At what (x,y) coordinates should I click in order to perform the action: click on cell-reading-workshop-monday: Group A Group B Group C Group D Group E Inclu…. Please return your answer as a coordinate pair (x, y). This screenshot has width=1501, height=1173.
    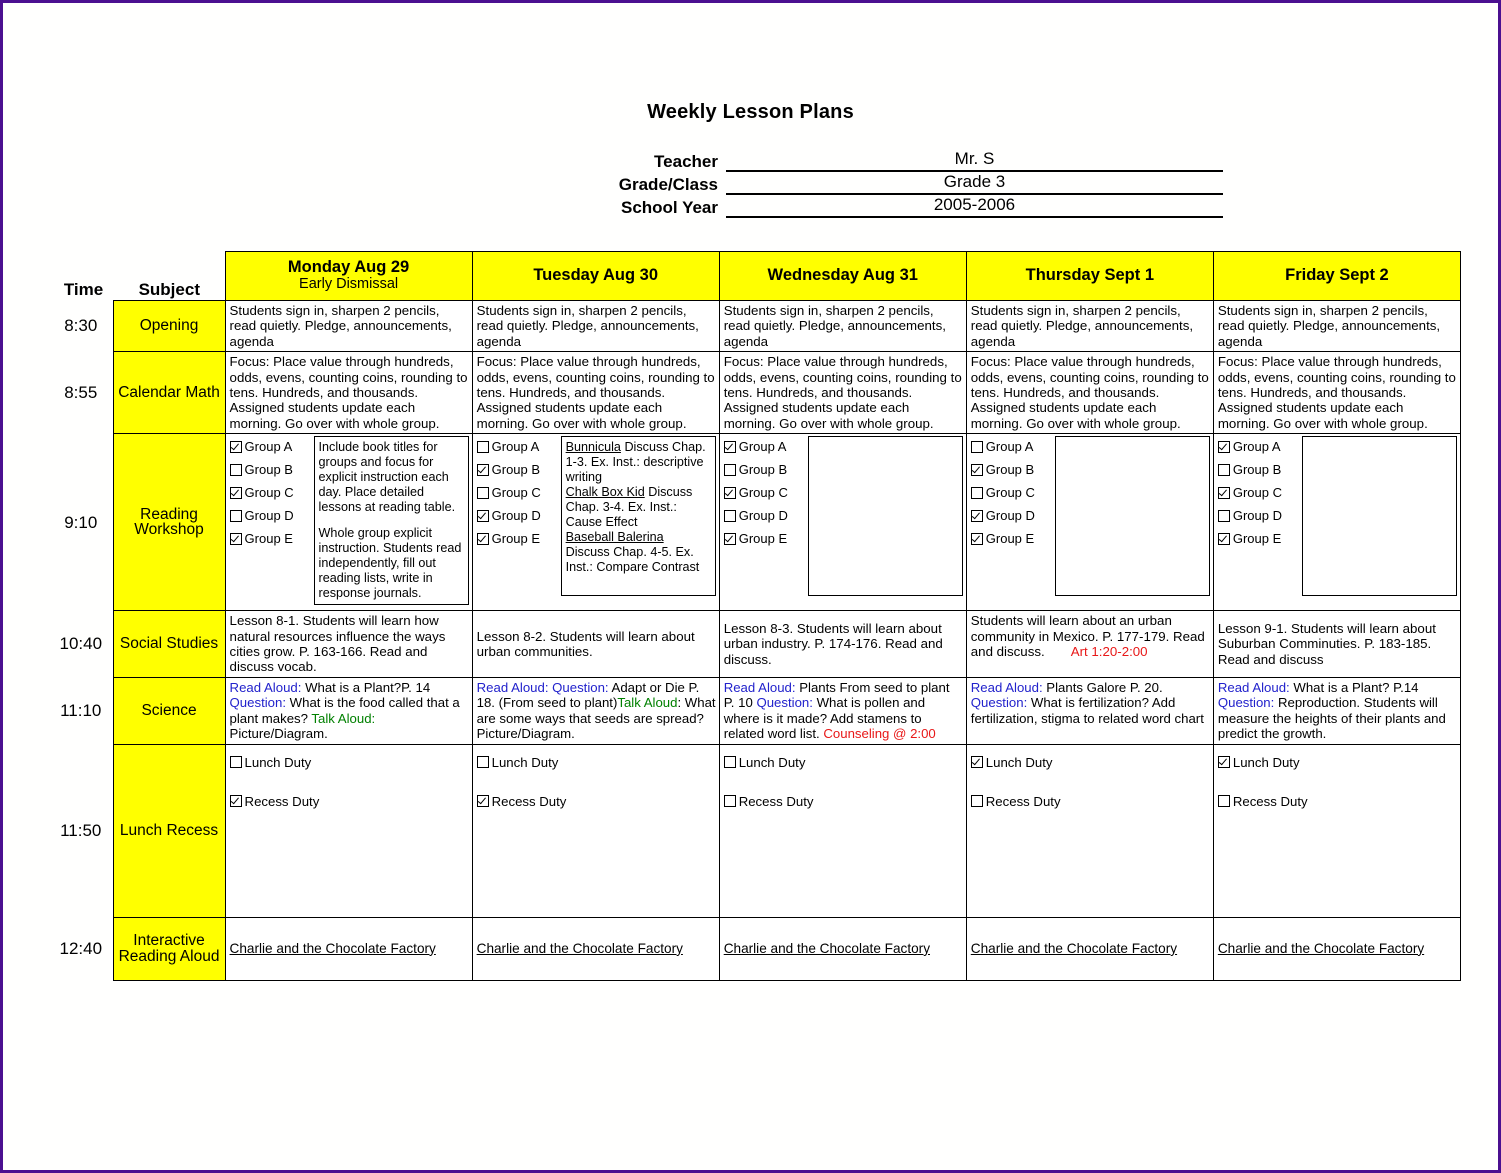
    Looking at the image, I should click on (348, 522).